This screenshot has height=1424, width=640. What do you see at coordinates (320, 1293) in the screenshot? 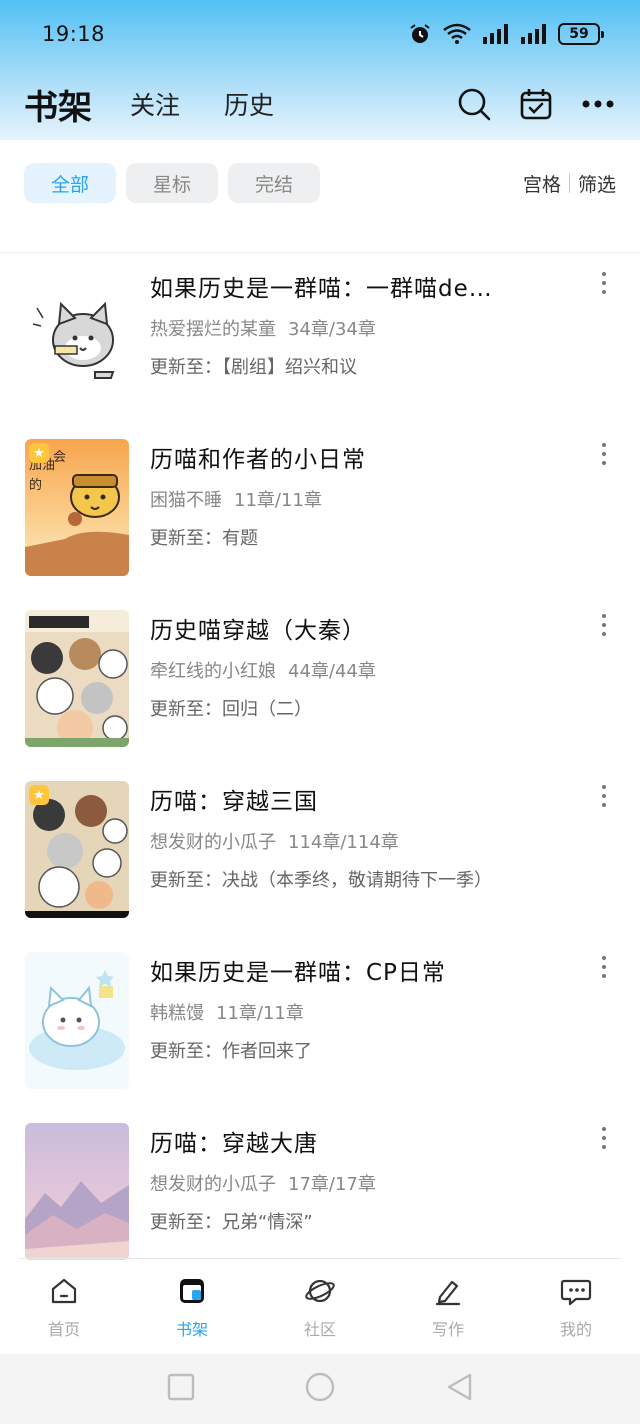
I see `planet-icon` at bounding box center [320, 1293].